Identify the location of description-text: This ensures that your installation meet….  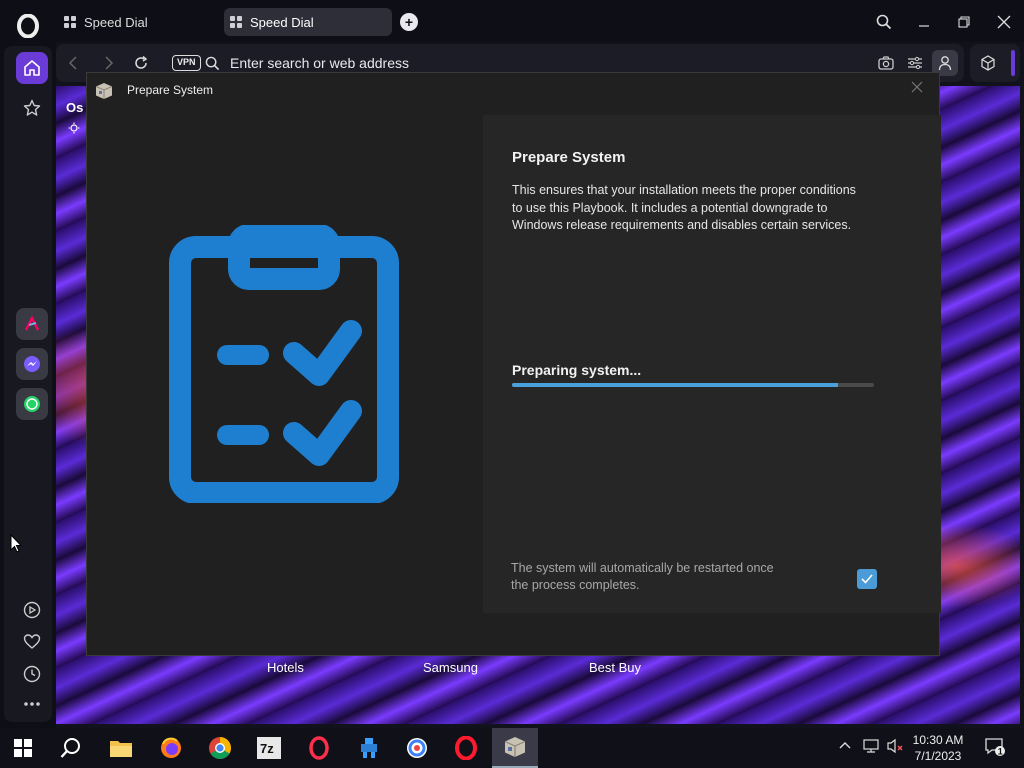
(684, 207).